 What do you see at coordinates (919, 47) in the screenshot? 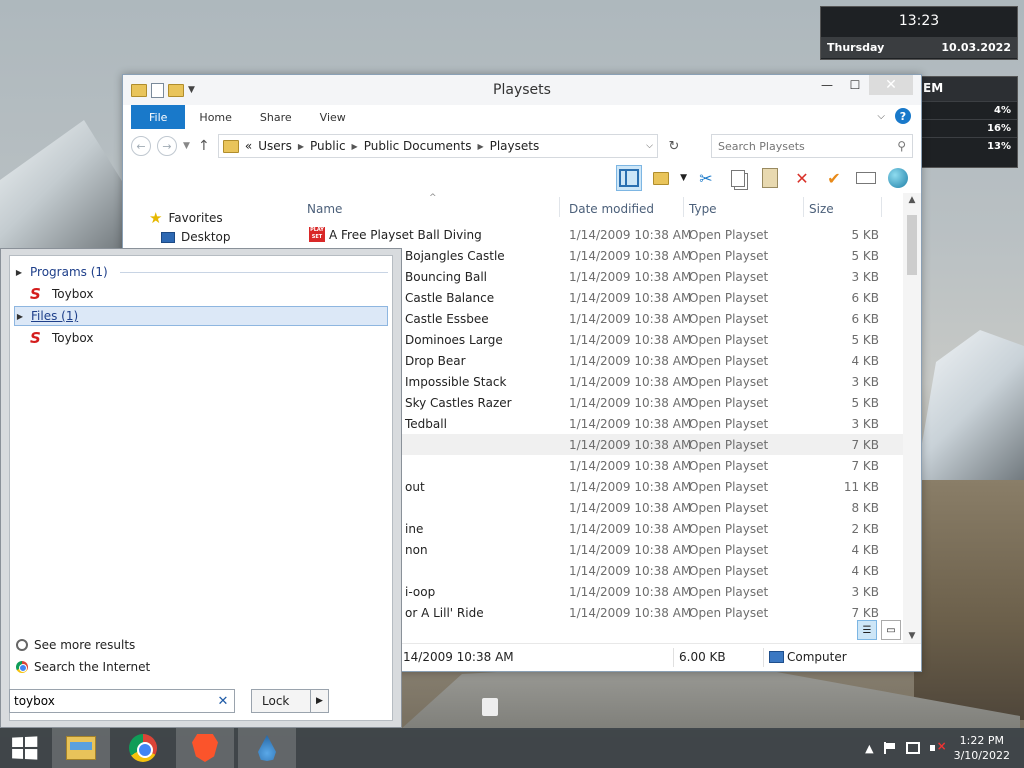
I see `widget-date-row: Thursday 10.03.2022` at bounding box center [919, 47].